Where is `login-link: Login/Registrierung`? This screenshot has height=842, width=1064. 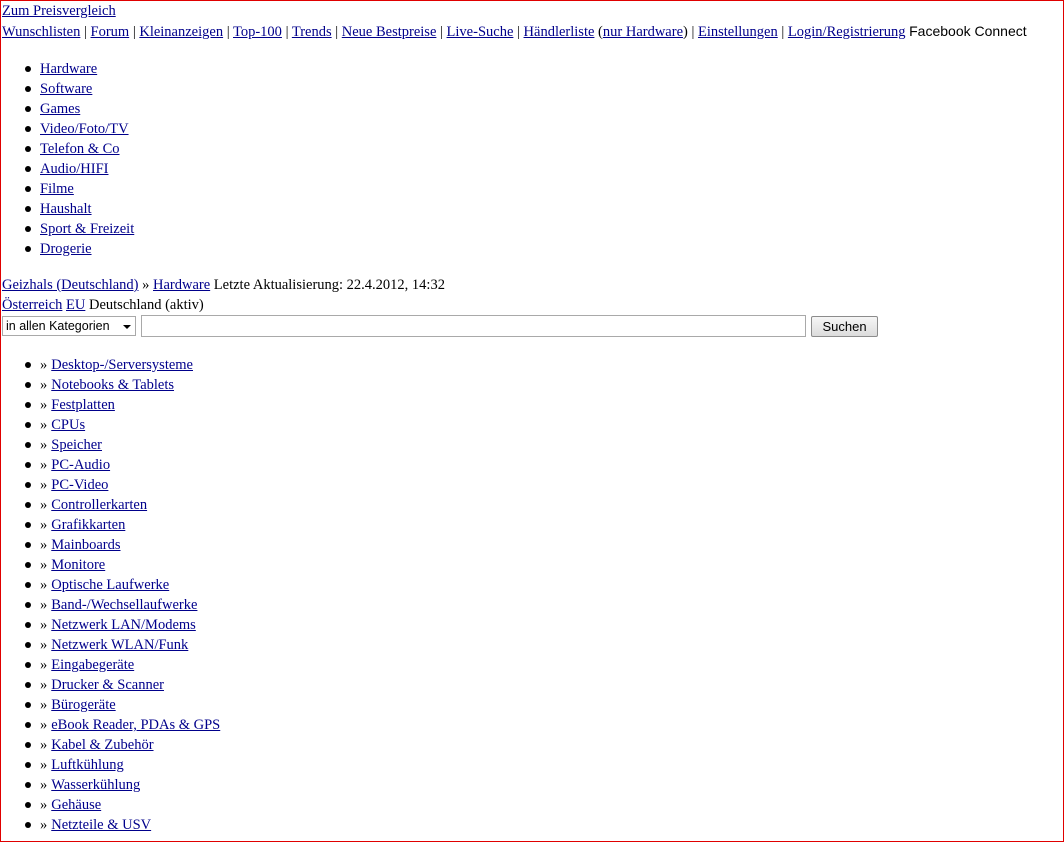 login-link: Login/Registrierung is located at coordinates (847, 32).